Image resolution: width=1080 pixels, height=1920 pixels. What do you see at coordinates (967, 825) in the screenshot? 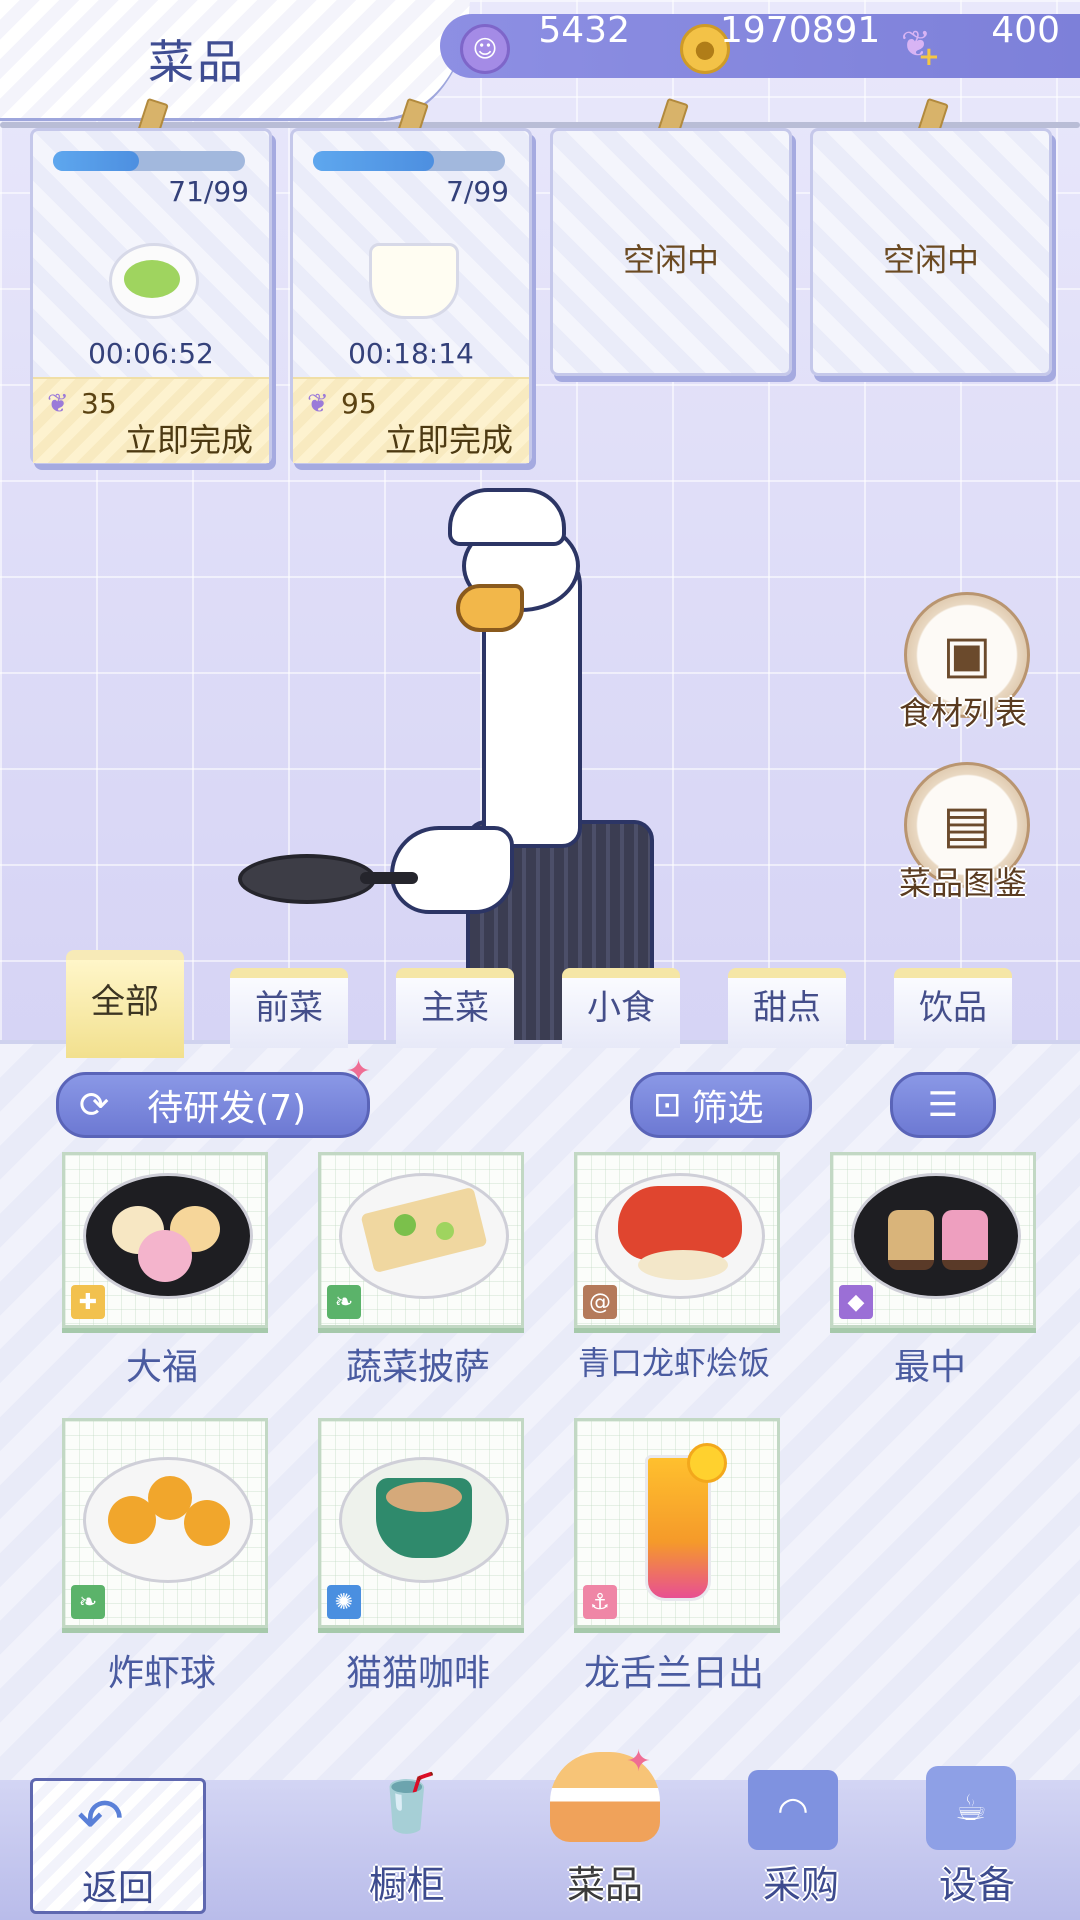
I see `recipe-book-icon: ▤` at bounding box center [967, 825].